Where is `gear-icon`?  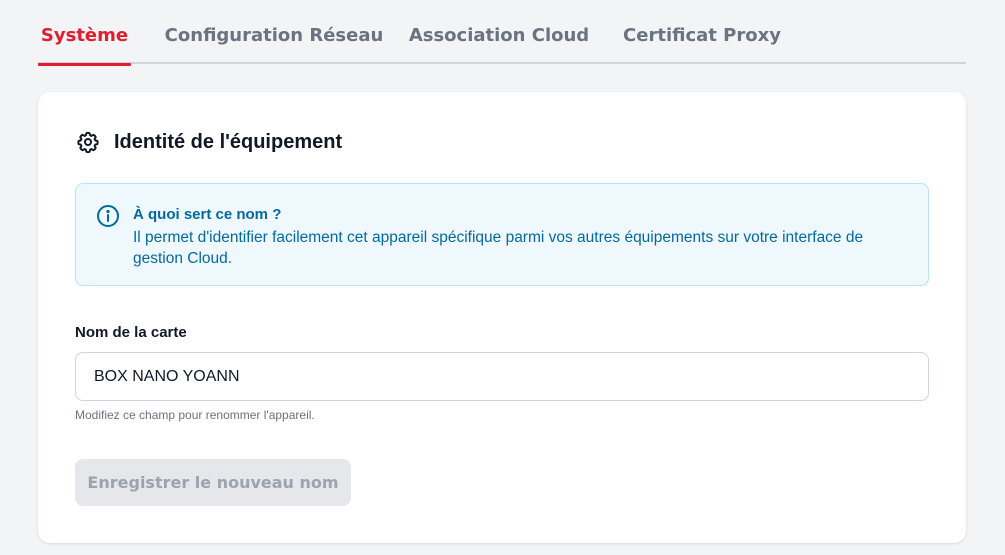 gear-icon is located at coordinates (88, 142).